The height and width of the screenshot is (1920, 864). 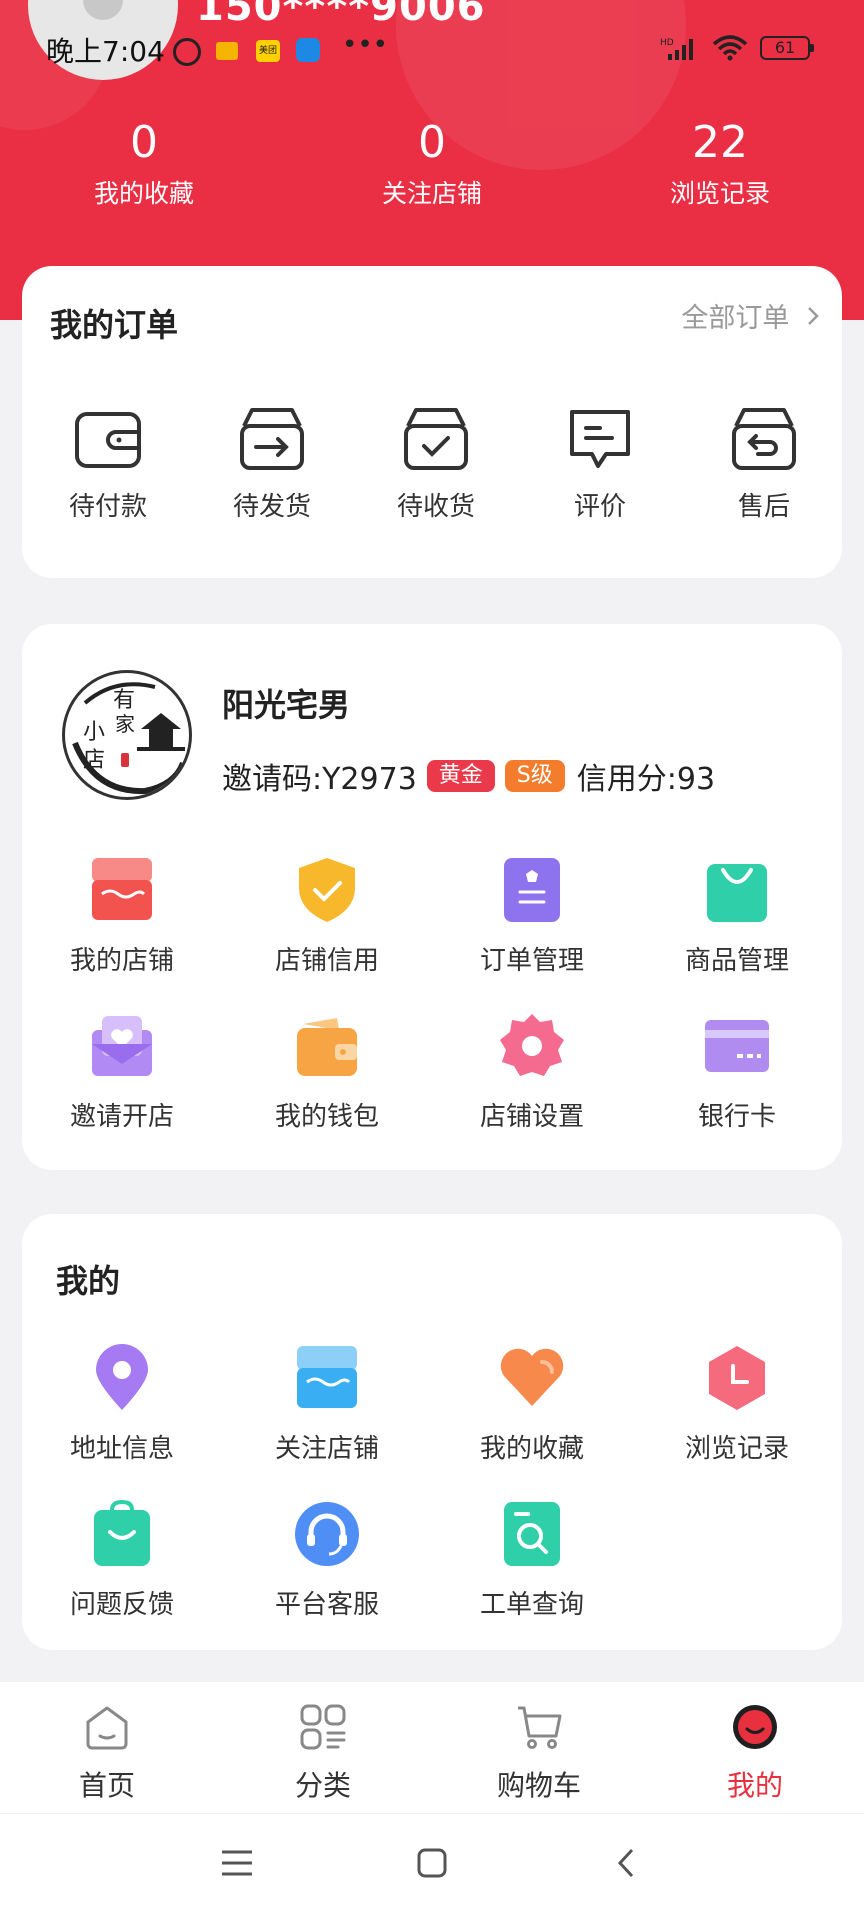 I want to click on order-label: 待付款, so click(x=107, y=507).